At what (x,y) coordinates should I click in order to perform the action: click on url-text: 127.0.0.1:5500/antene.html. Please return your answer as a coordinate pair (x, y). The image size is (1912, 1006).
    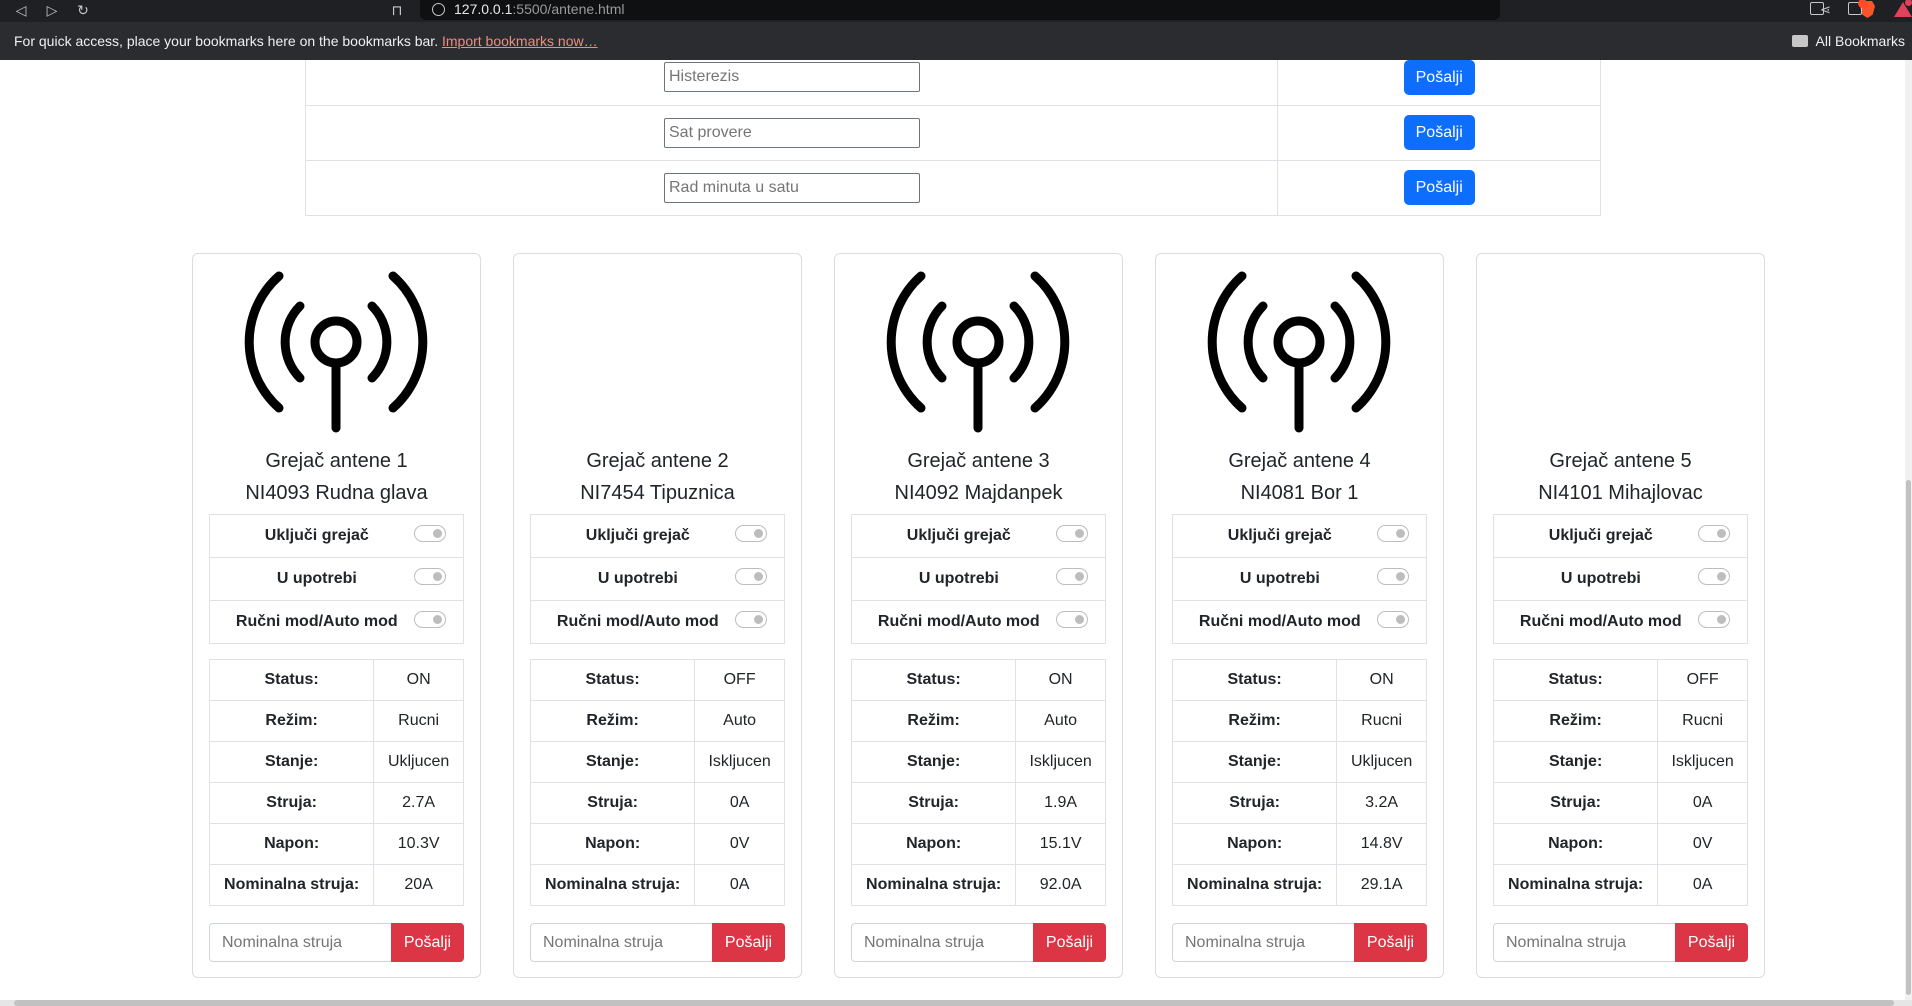
    Looking at the image, I should click on (539, 9).